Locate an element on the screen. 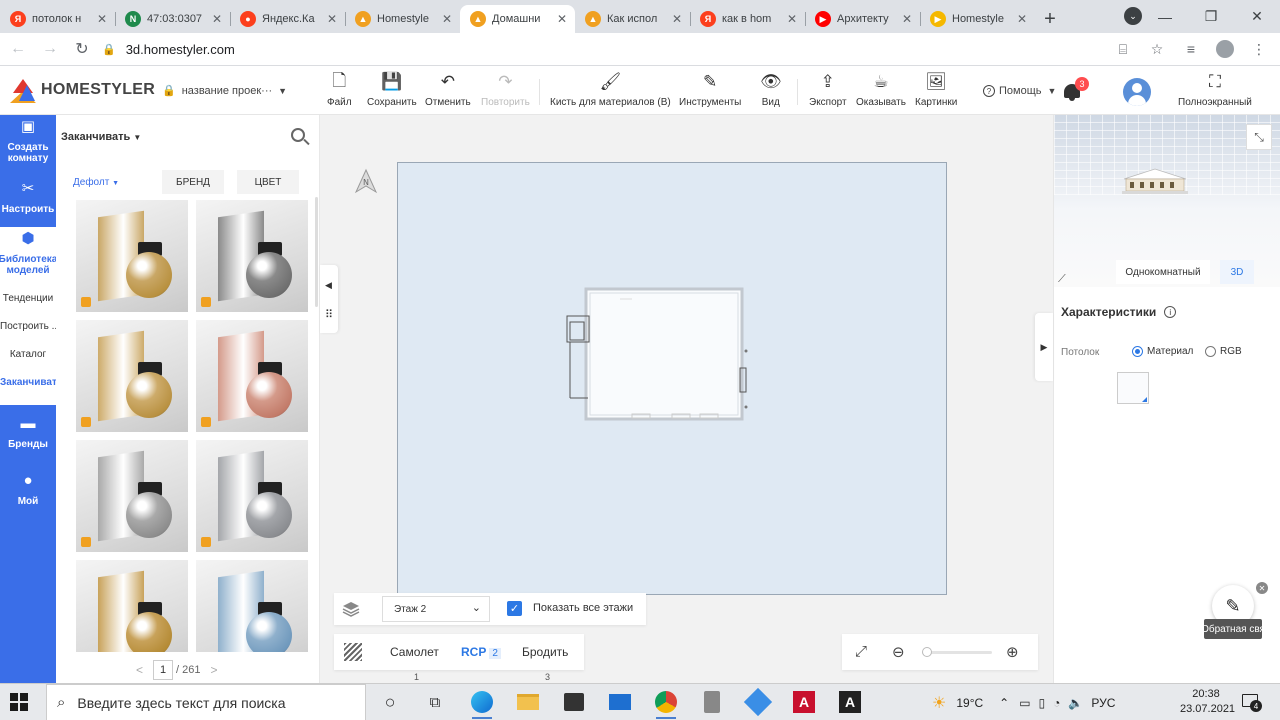 The height and width of the screenshot is (720, 1280). brush-button: 🖌 Кисть для материалов (B) is located at coordinates (610, 89).